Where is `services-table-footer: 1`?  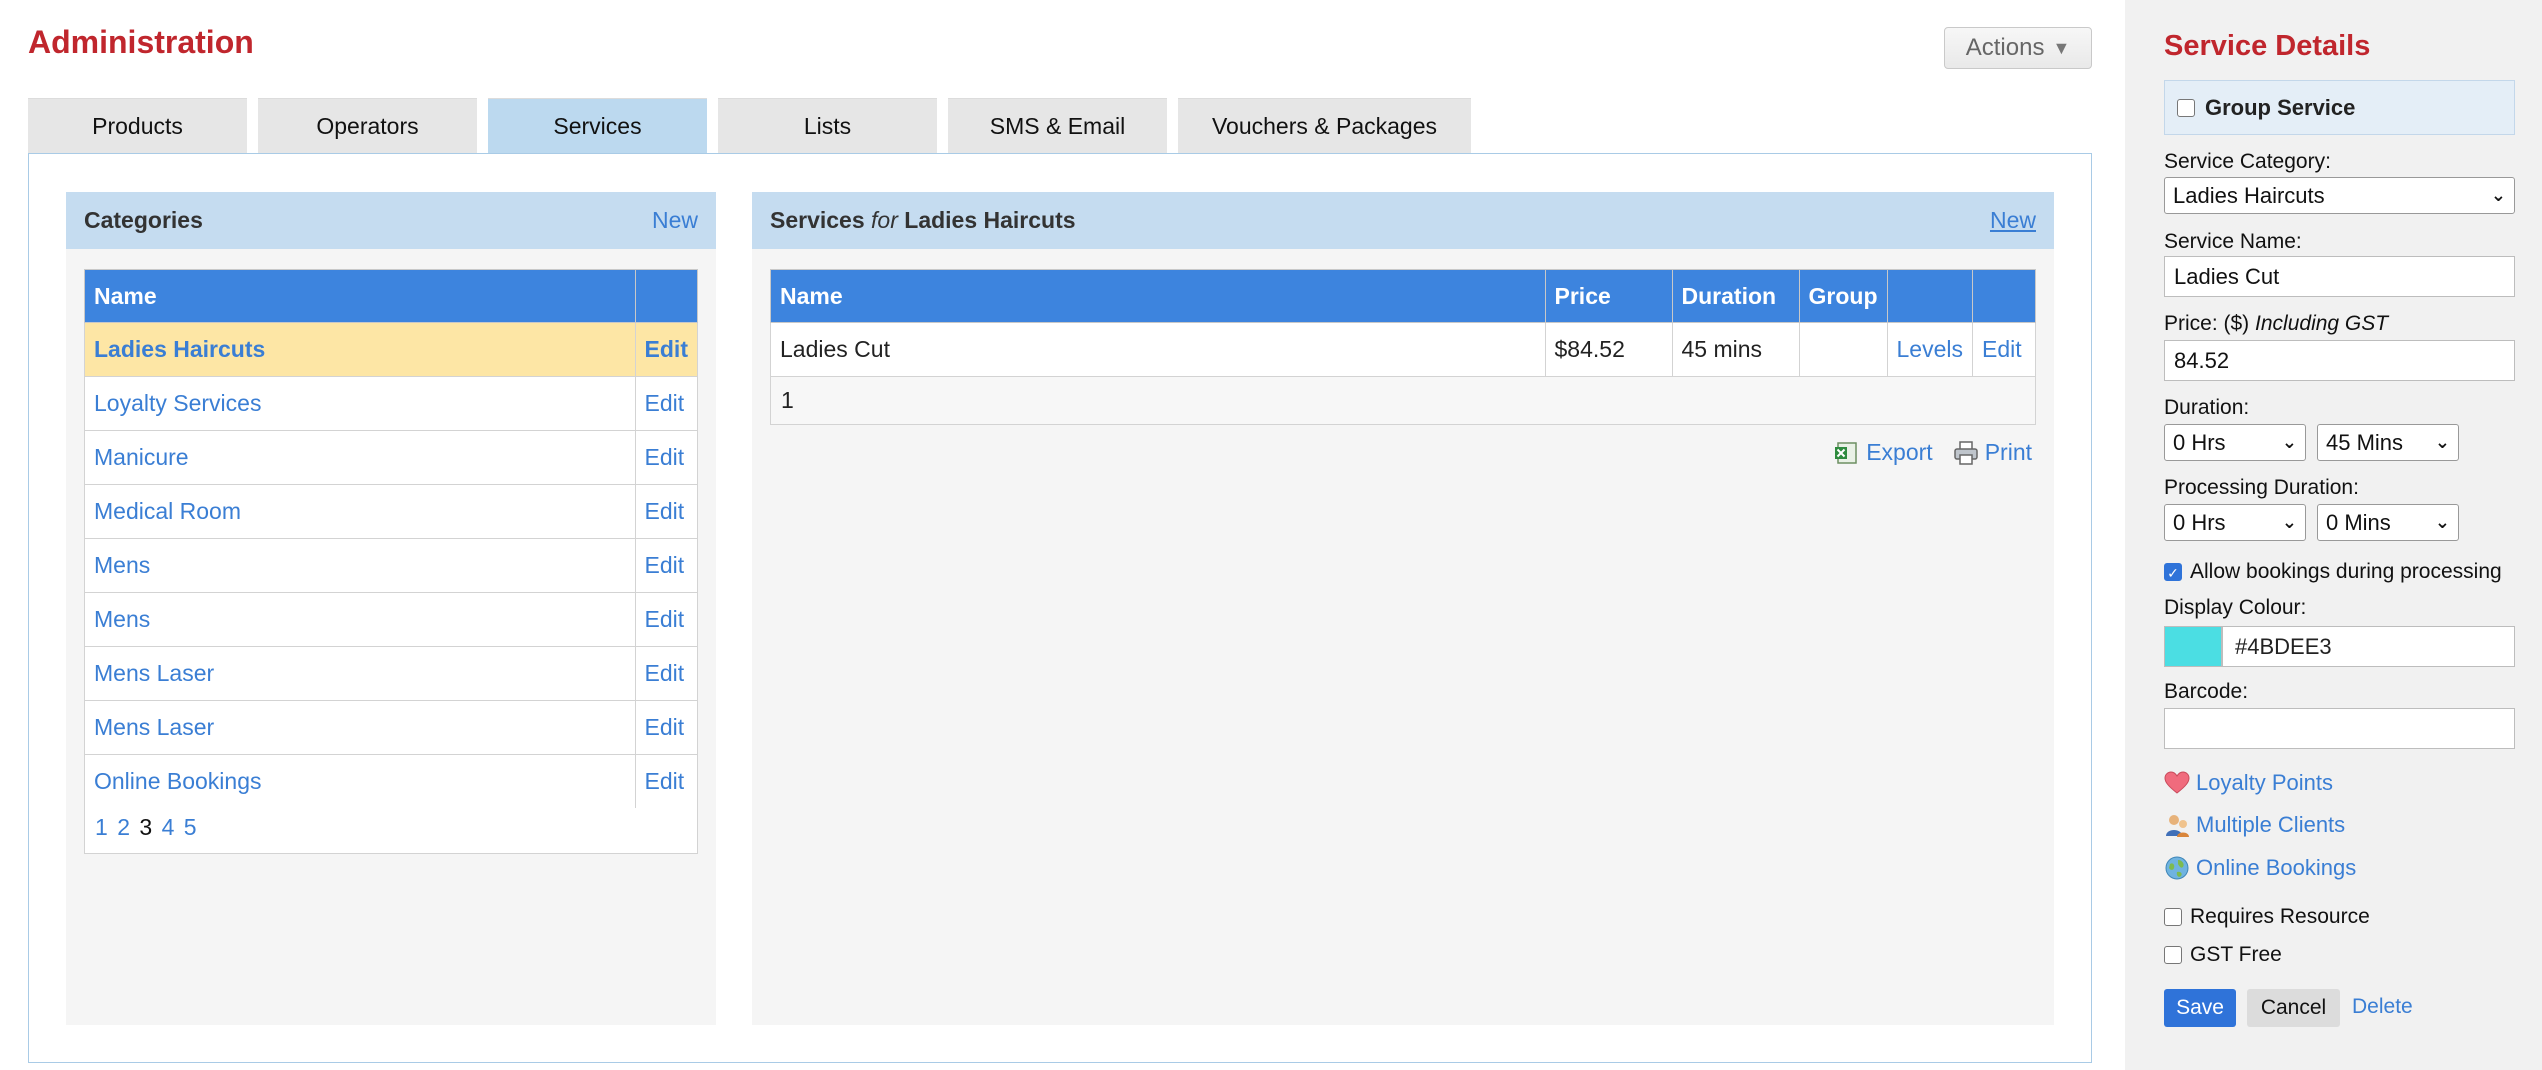 services-table-footer: 1 is located at coordinates (1403, 401).